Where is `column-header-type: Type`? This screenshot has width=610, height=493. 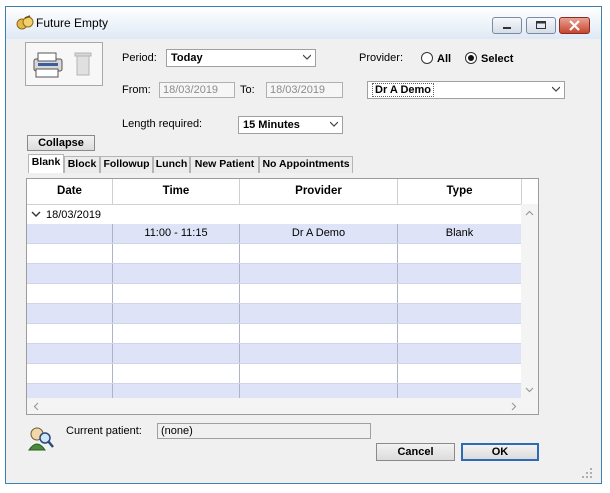
column-header-type: Type is located at coordinates (460, 191).